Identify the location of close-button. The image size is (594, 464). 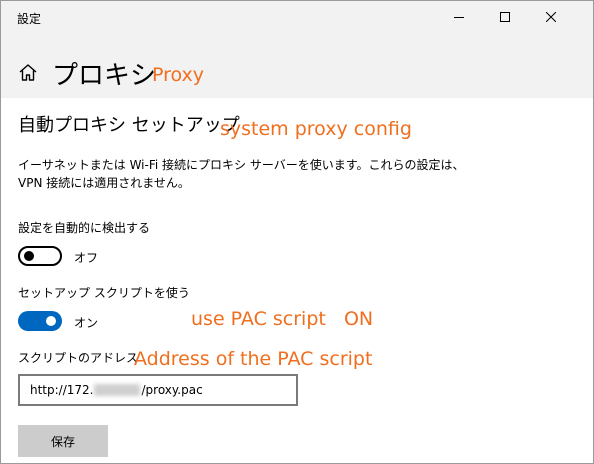
(551, 17).